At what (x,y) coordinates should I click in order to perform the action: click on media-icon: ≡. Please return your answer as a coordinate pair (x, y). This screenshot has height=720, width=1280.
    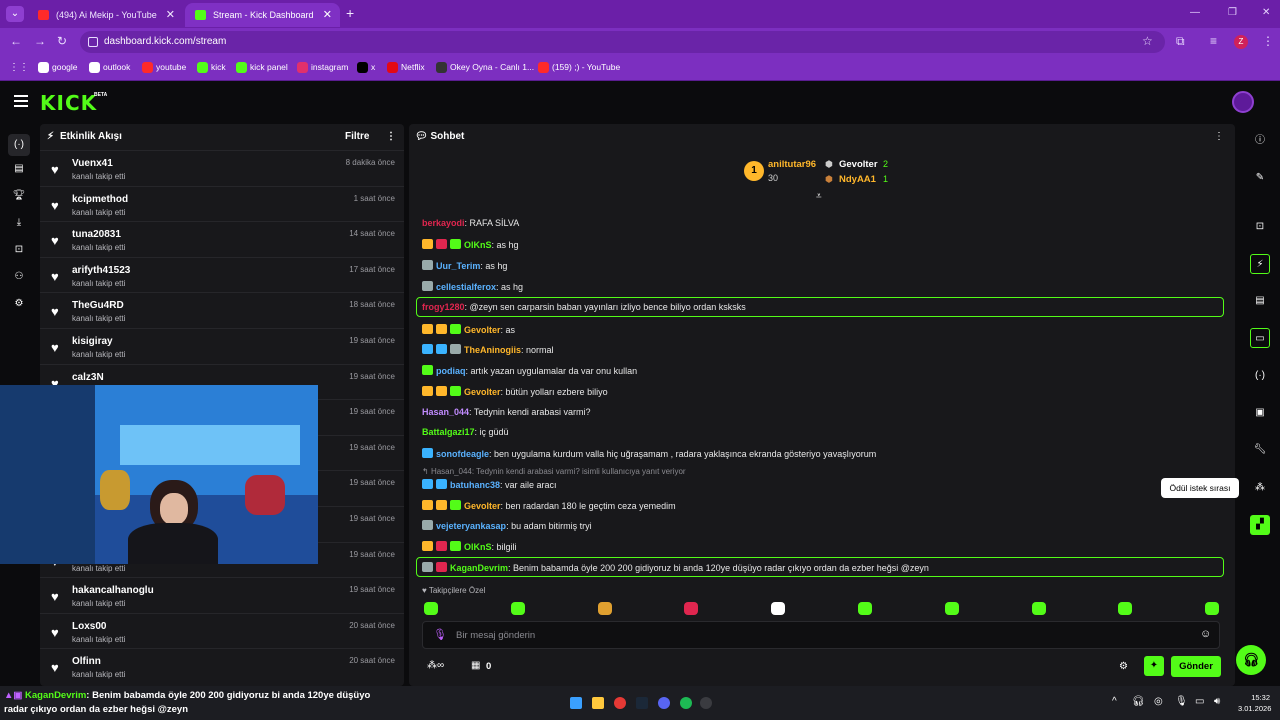
    Looking at the image, I should click on (1213, 41).